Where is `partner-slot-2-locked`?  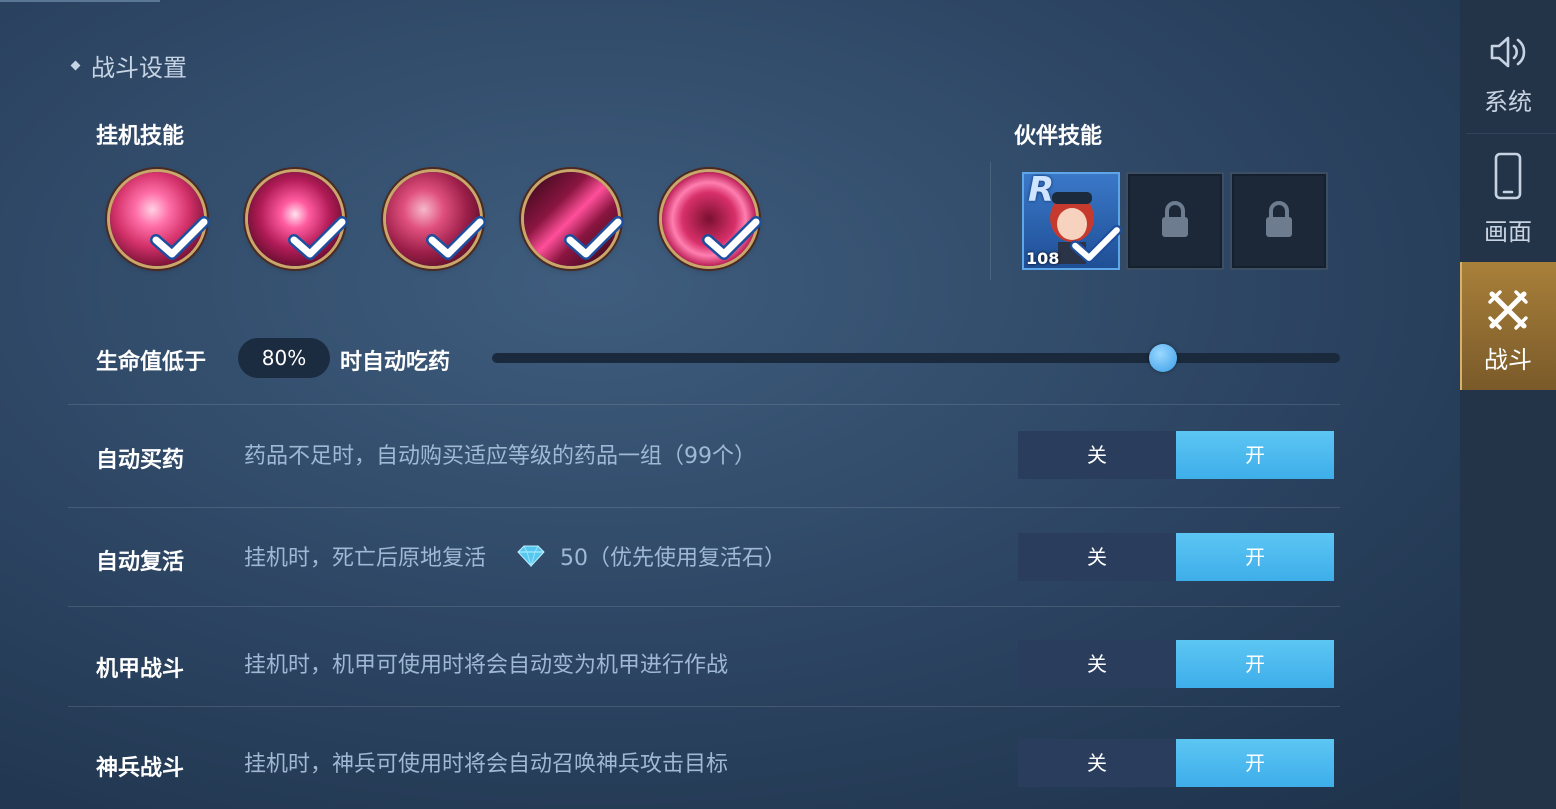
partner-slot-2-locked is located at coordinates (1175, 221).